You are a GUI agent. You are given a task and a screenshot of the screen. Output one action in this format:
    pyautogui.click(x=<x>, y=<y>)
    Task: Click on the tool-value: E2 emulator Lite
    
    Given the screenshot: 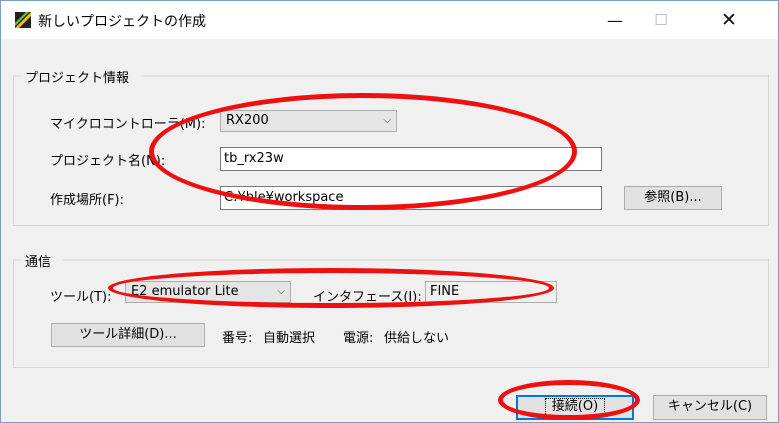 What is the action you would take?
    pyautogui.click(x=185, y=291)
    